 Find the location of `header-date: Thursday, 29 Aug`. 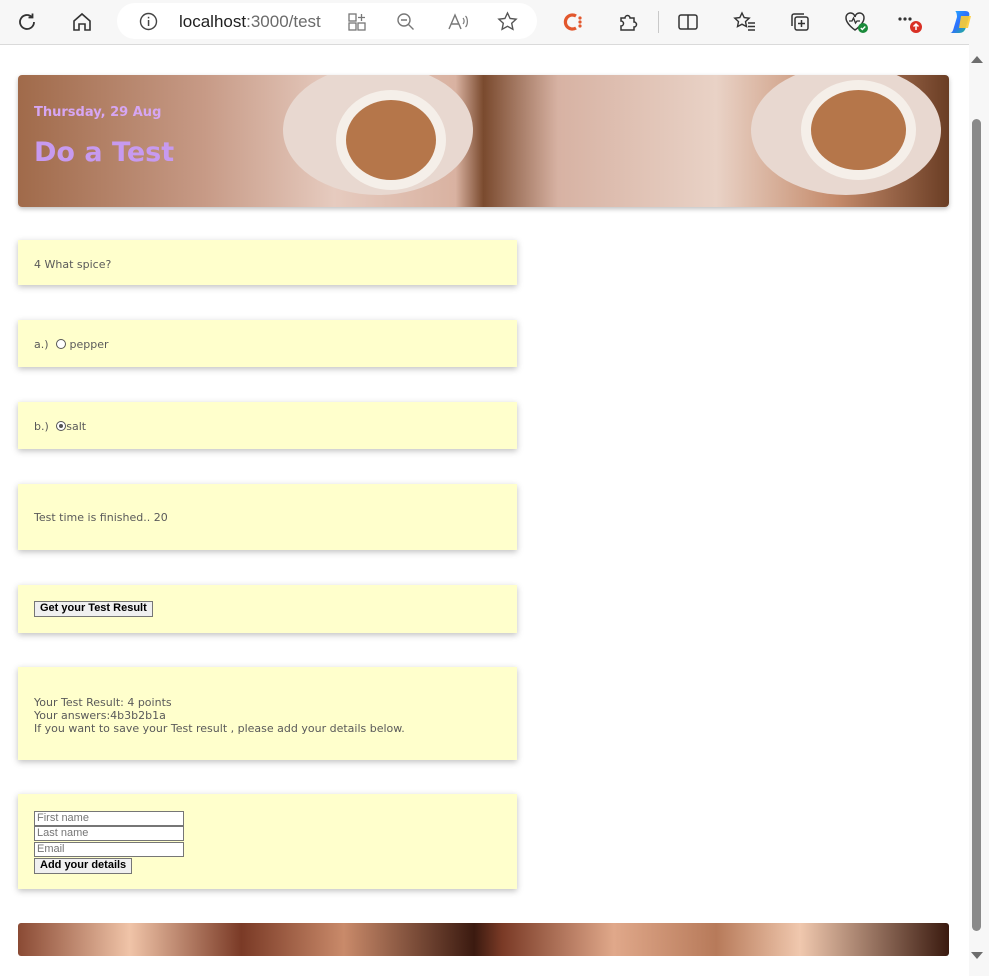

header-date: Thursday, 29 Aug is located at coordinates (98, 112).